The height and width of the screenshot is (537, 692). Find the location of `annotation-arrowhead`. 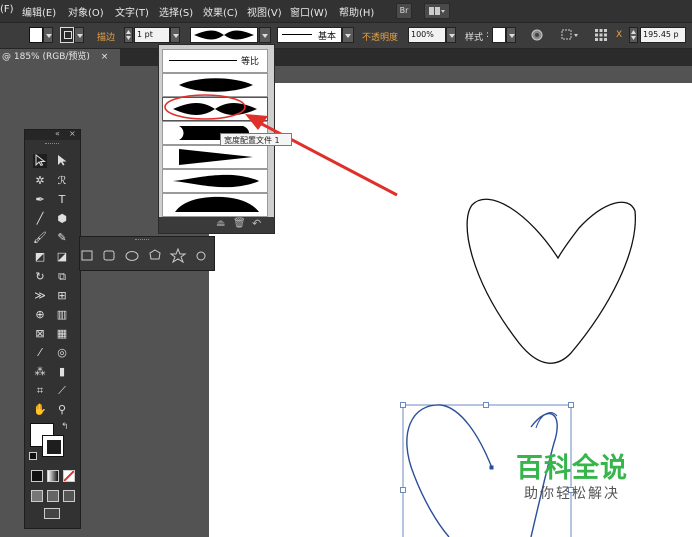

annotation-arrowhead is located at coordinates (256, 122).